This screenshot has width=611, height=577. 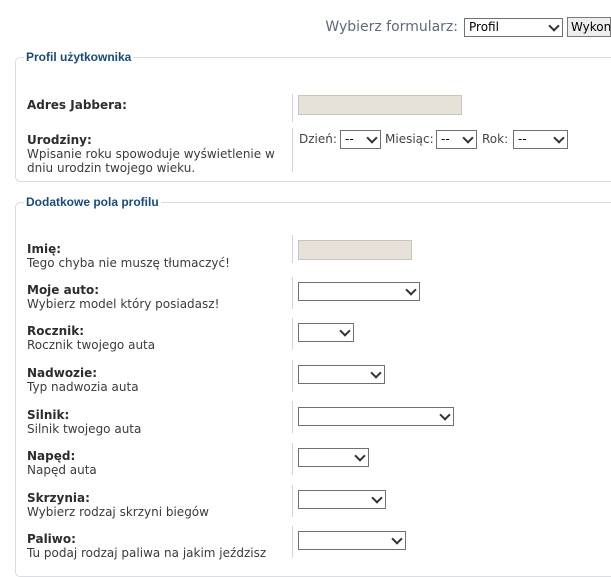 I want to click on field-body: Nadwozie: Typ nadwozia auta, so click(x=83, y=380).